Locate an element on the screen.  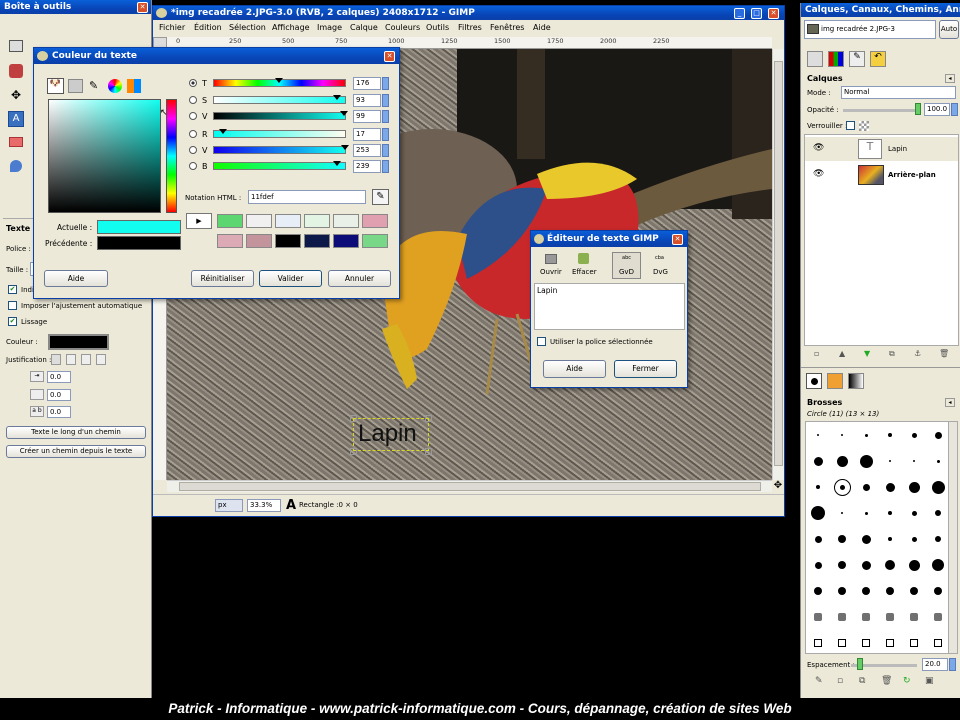
red-field: 17 is located at coordinates (367, 134).